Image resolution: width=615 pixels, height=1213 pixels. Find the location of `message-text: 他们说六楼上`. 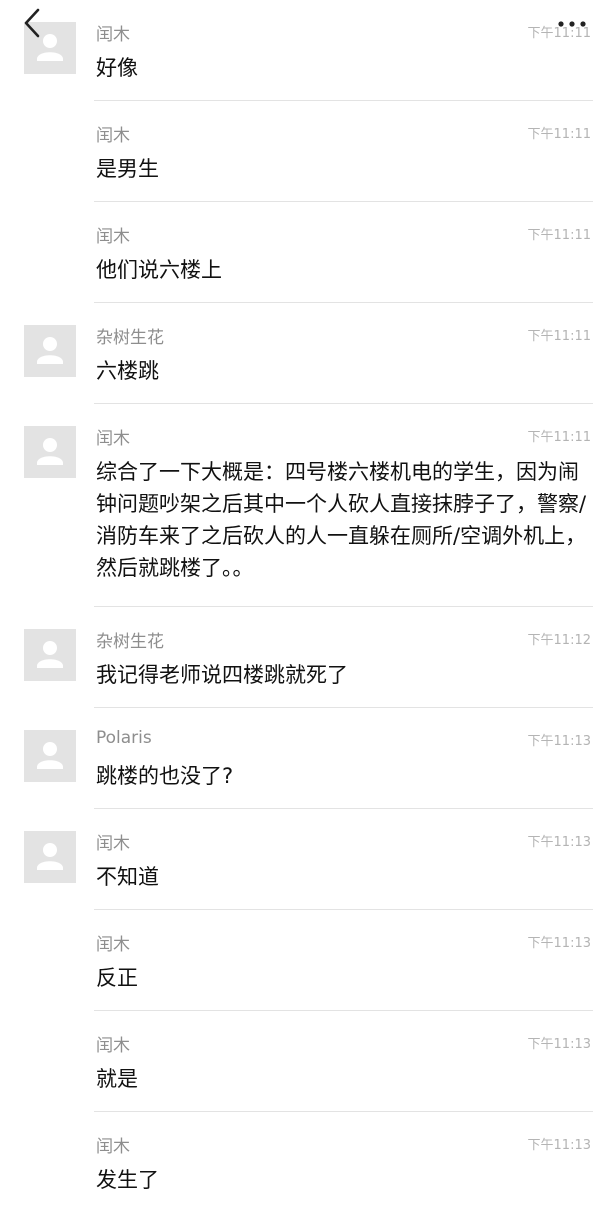

message-text: 他们说六楼上 is located at coordinates (159, 270).